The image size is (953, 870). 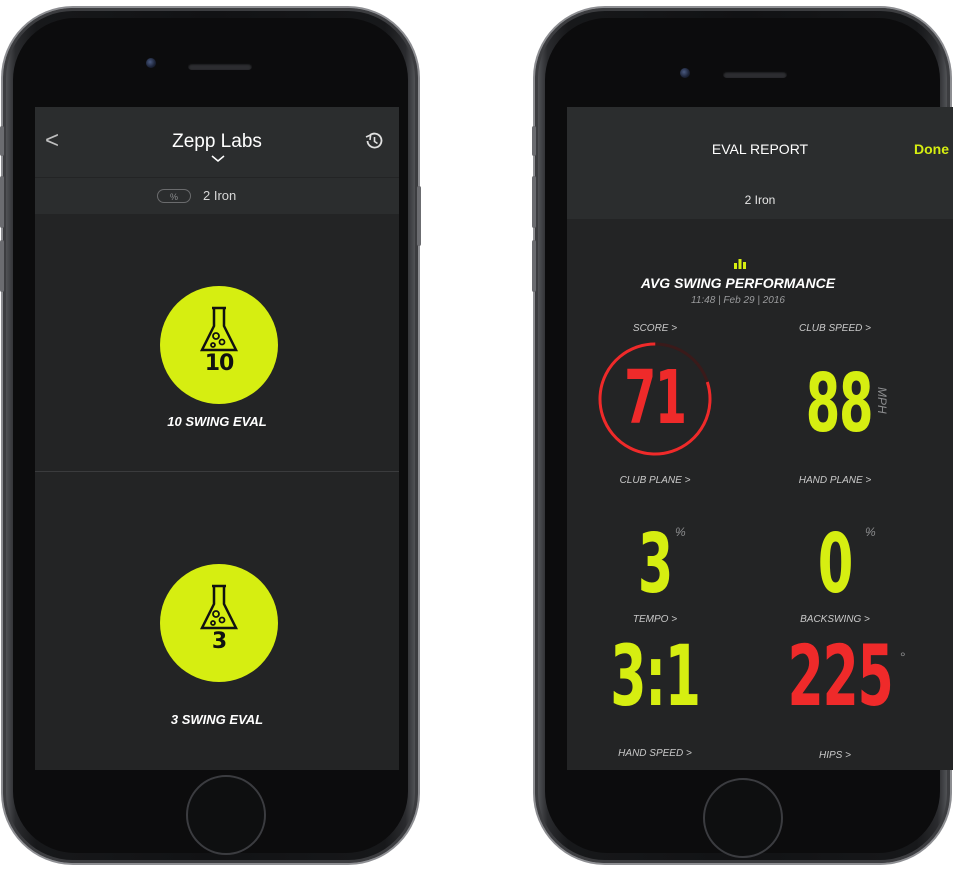 What do you see at coordinates (835, 755) in the screenshot?
I see `hips-link: HIPS >` at bounding box center [835, 755].